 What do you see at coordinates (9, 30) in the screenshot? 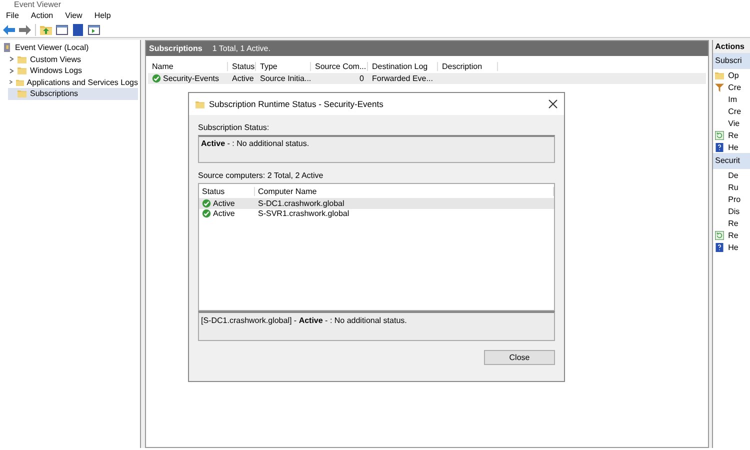
I see `back-arrow-icon` at bounding box center [9, 30].